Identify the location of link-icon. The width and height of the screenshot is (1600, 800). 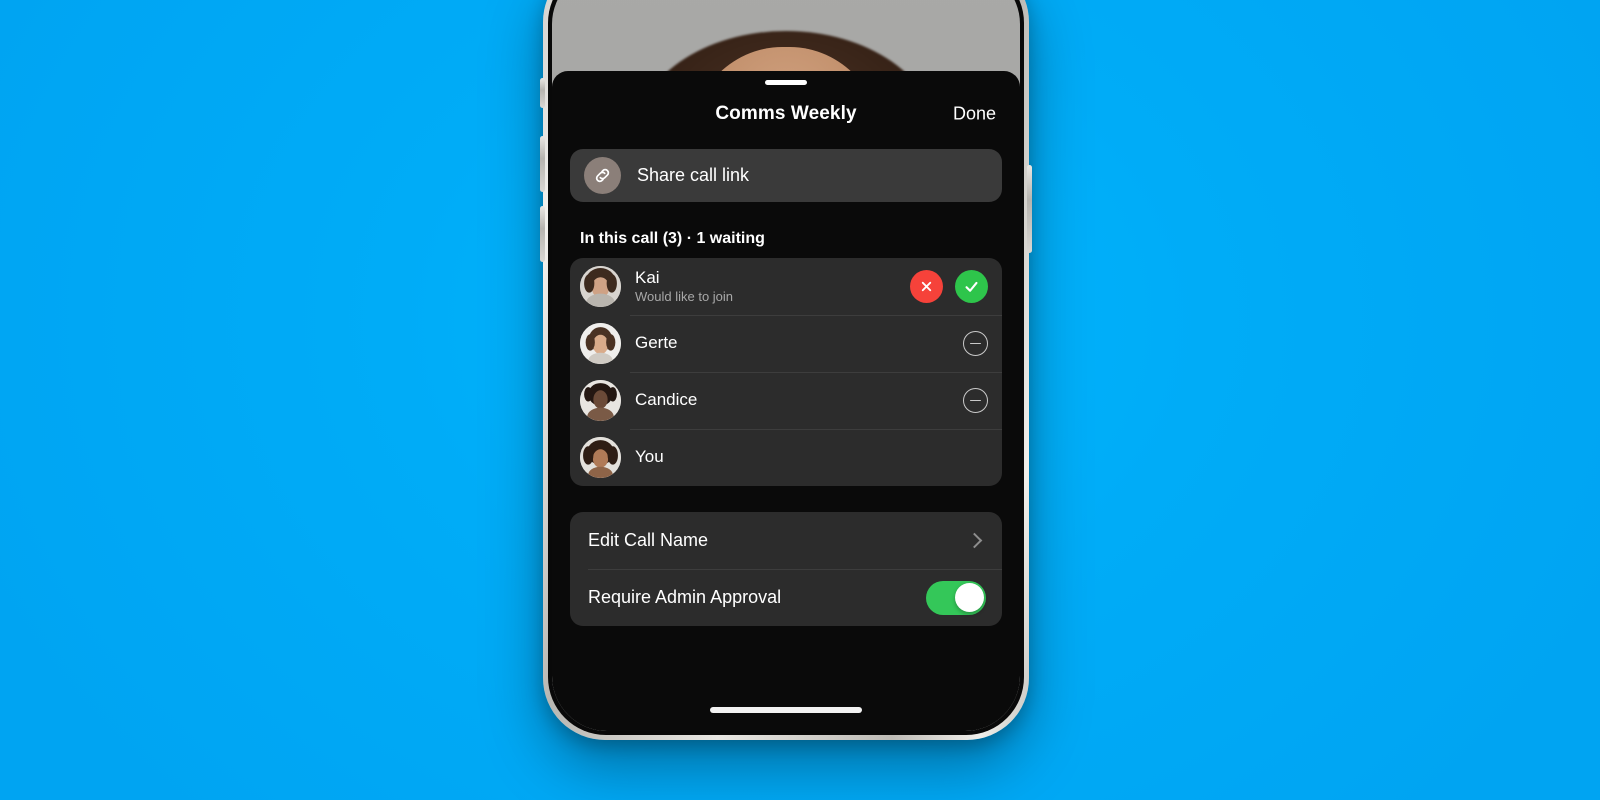
(602, 175).